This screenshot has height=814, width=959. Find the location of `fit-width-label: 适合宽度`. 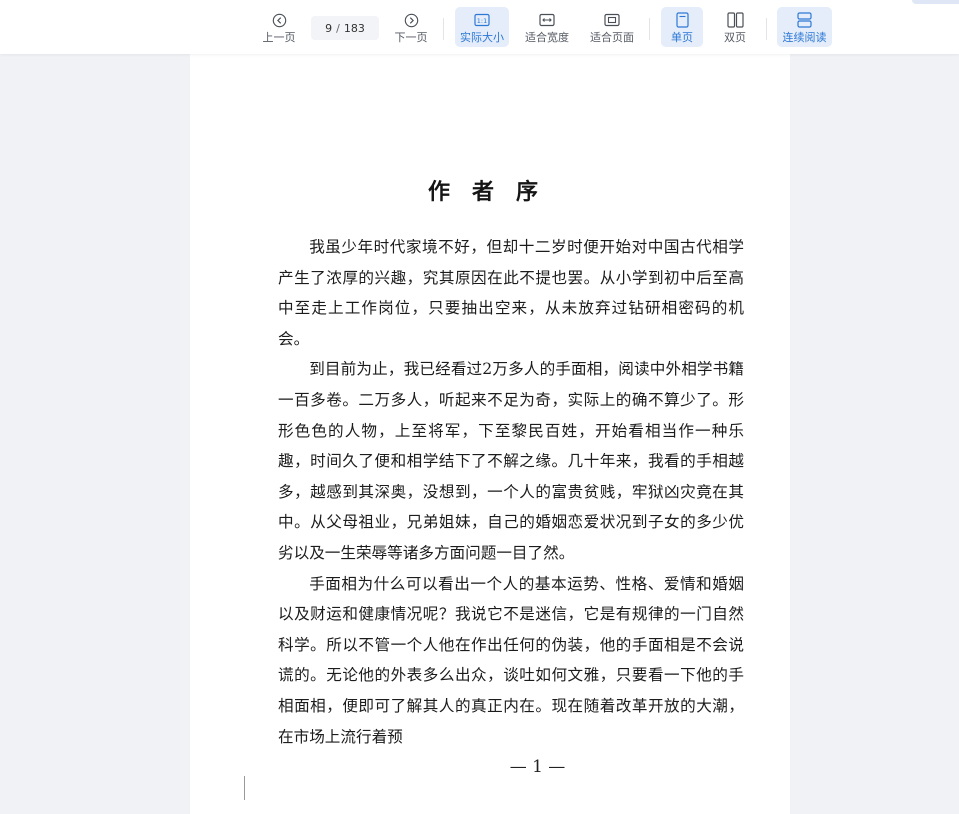

fit-width-label: 适合宽度 is located at coordinates (547, 37).